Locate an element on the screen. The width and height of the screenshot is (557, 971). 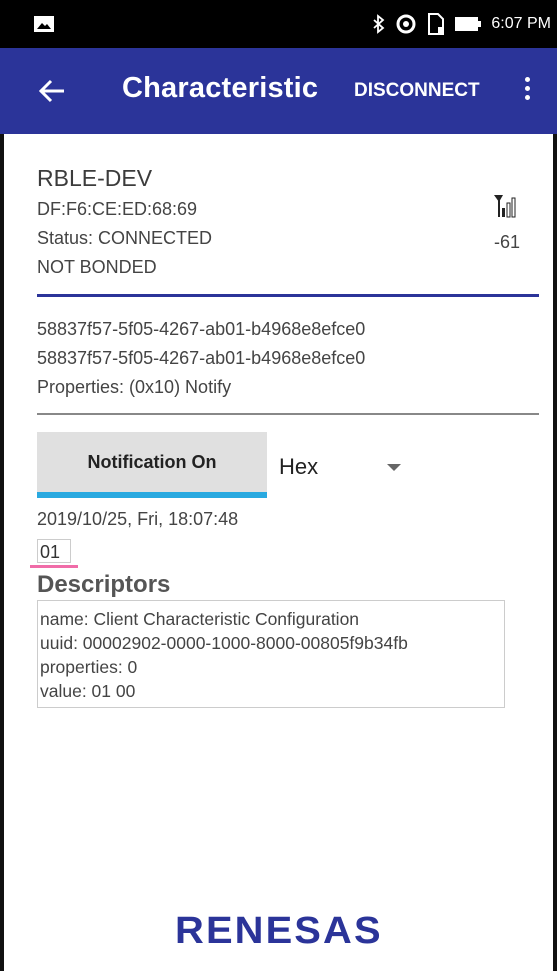
notification-timestamp: 2019/10/25, Fri, 18:07:48 is located at coordinates (138, 519).